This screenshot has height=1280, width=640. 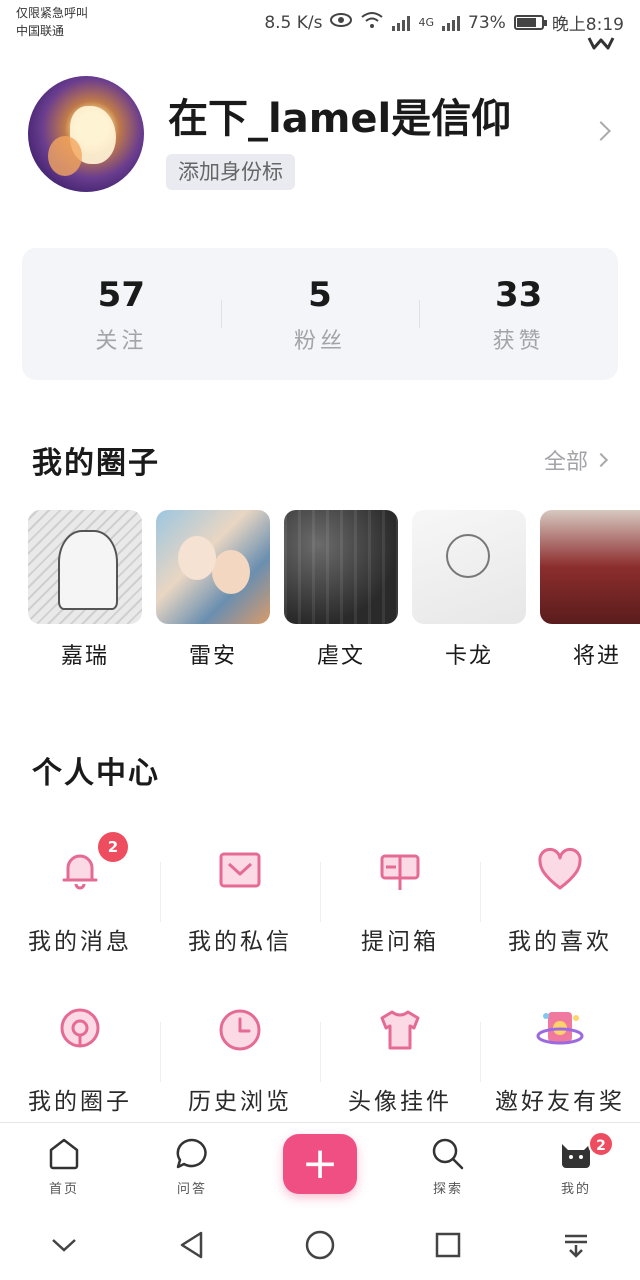 I want to click on network-speed: 8.5 K/s, so click(x=293, y=22).